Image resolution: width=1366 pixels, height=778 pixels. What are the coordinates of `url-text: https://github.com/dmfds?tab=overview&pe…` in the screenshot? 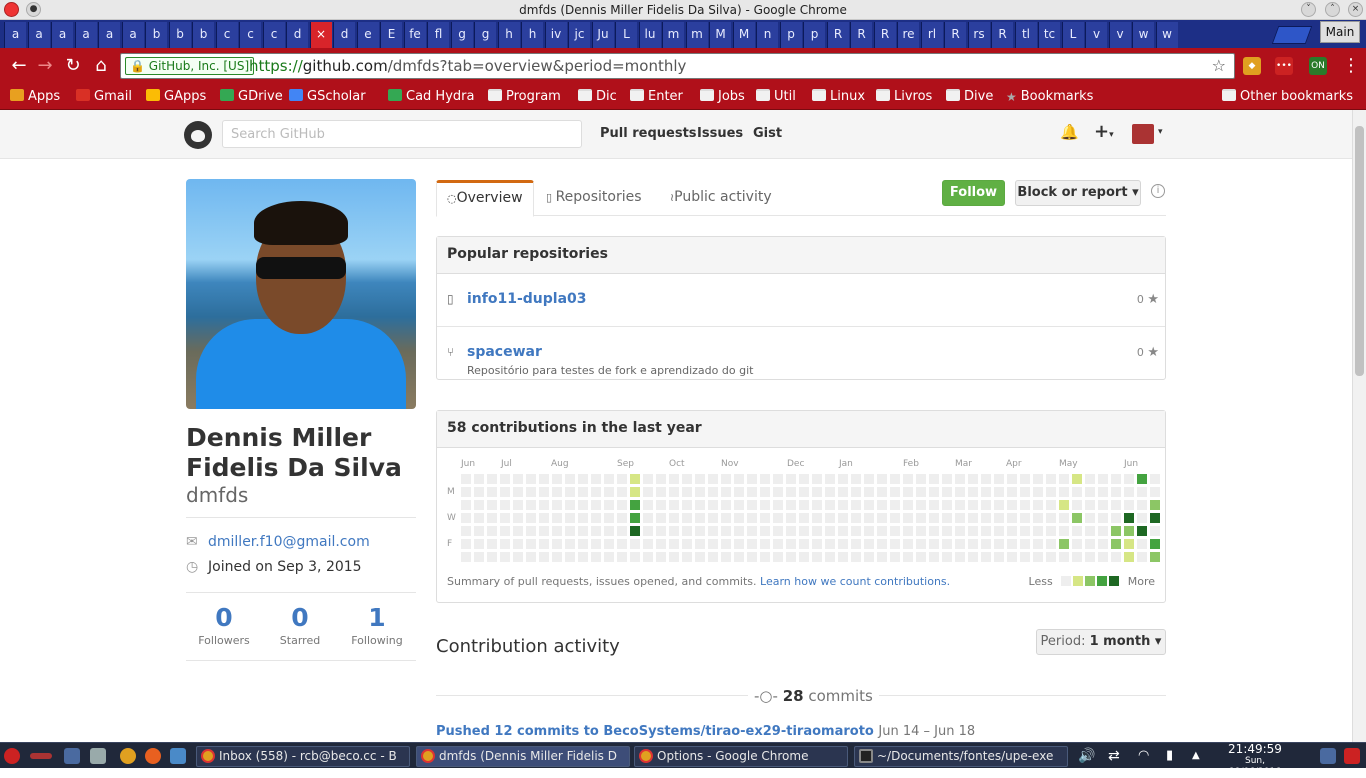 It's located at (467, 66).